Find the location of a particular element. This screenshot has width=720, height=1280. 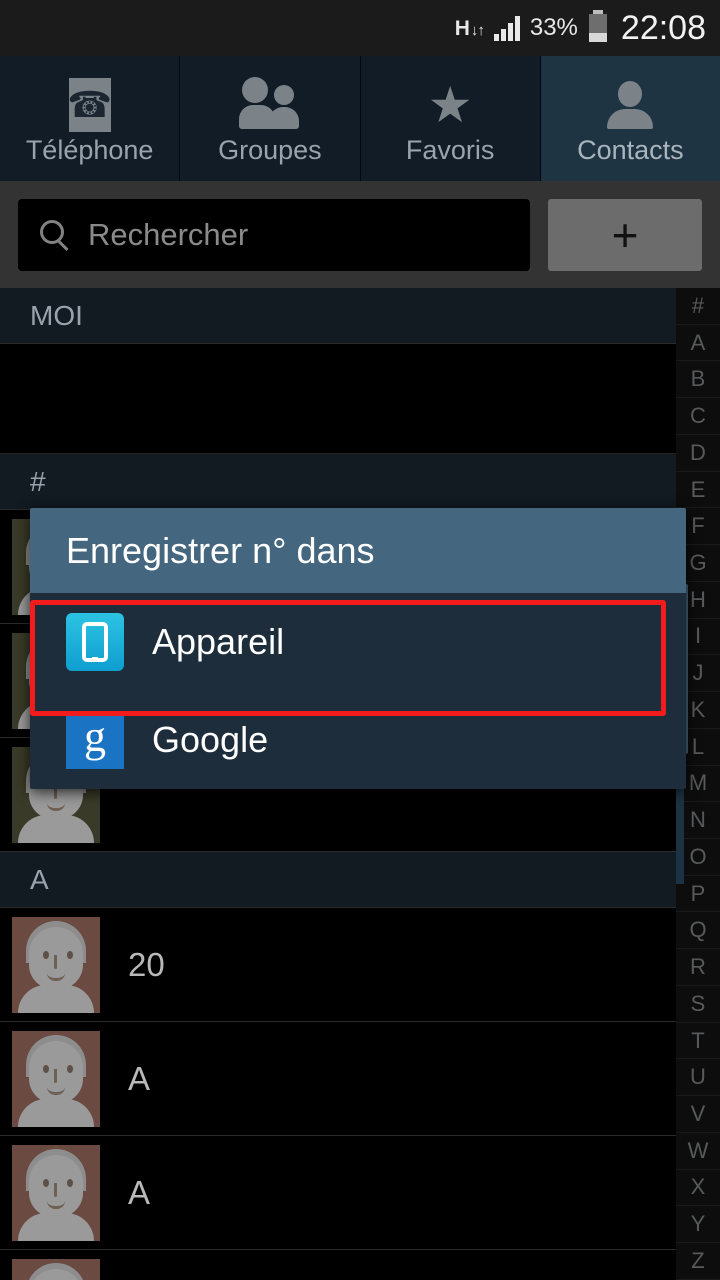

index-item: Q is located at coordinates (698, 931).